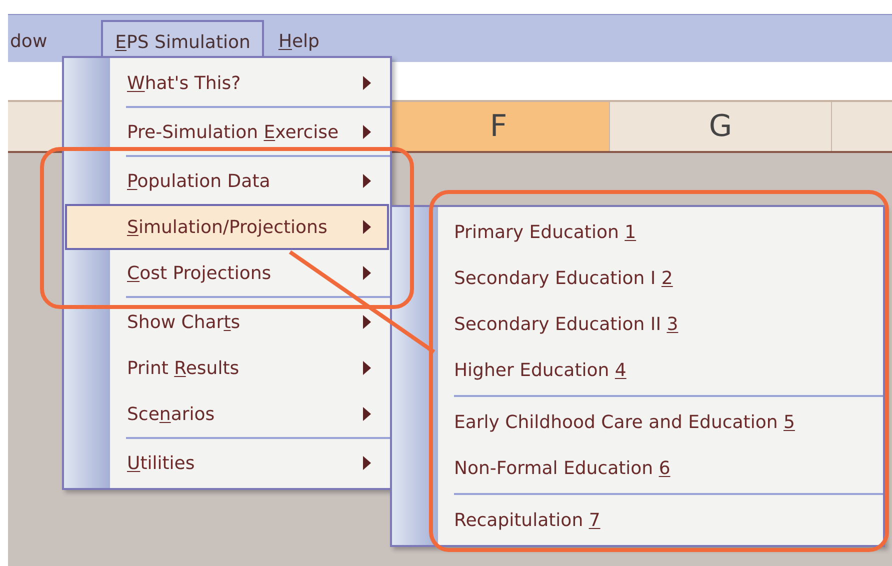  What do you see at coordinates (227, 132) in the screenshot?
I see `menu-item: Pre-Simulation Exercise` at bounding box center [227, 132].